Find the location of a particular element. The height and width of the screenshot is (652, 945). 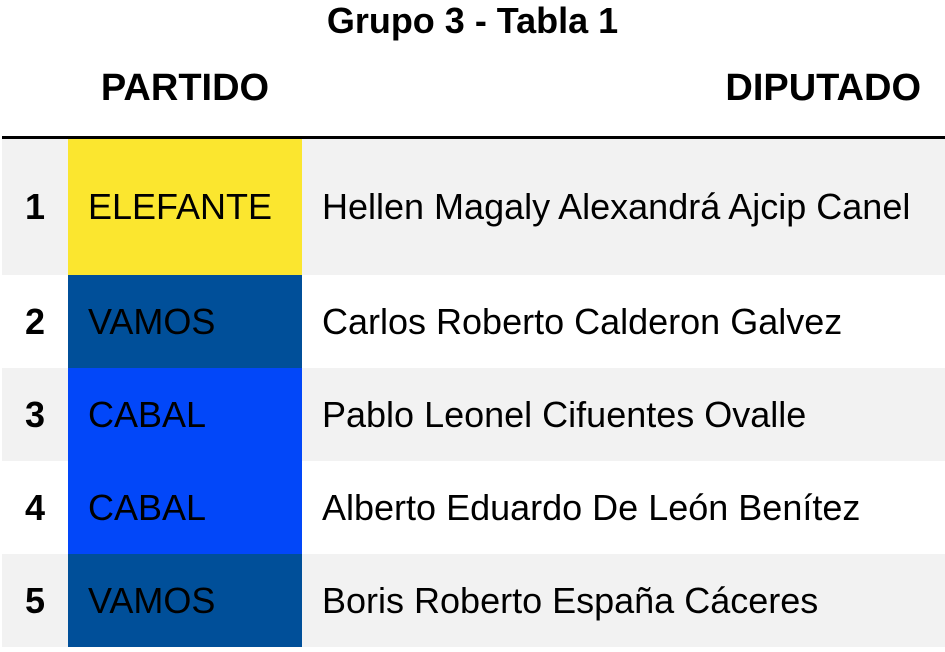

deputy-cell: Carlos Roberto Calderon Galvez is located at coordinates (582, 321).